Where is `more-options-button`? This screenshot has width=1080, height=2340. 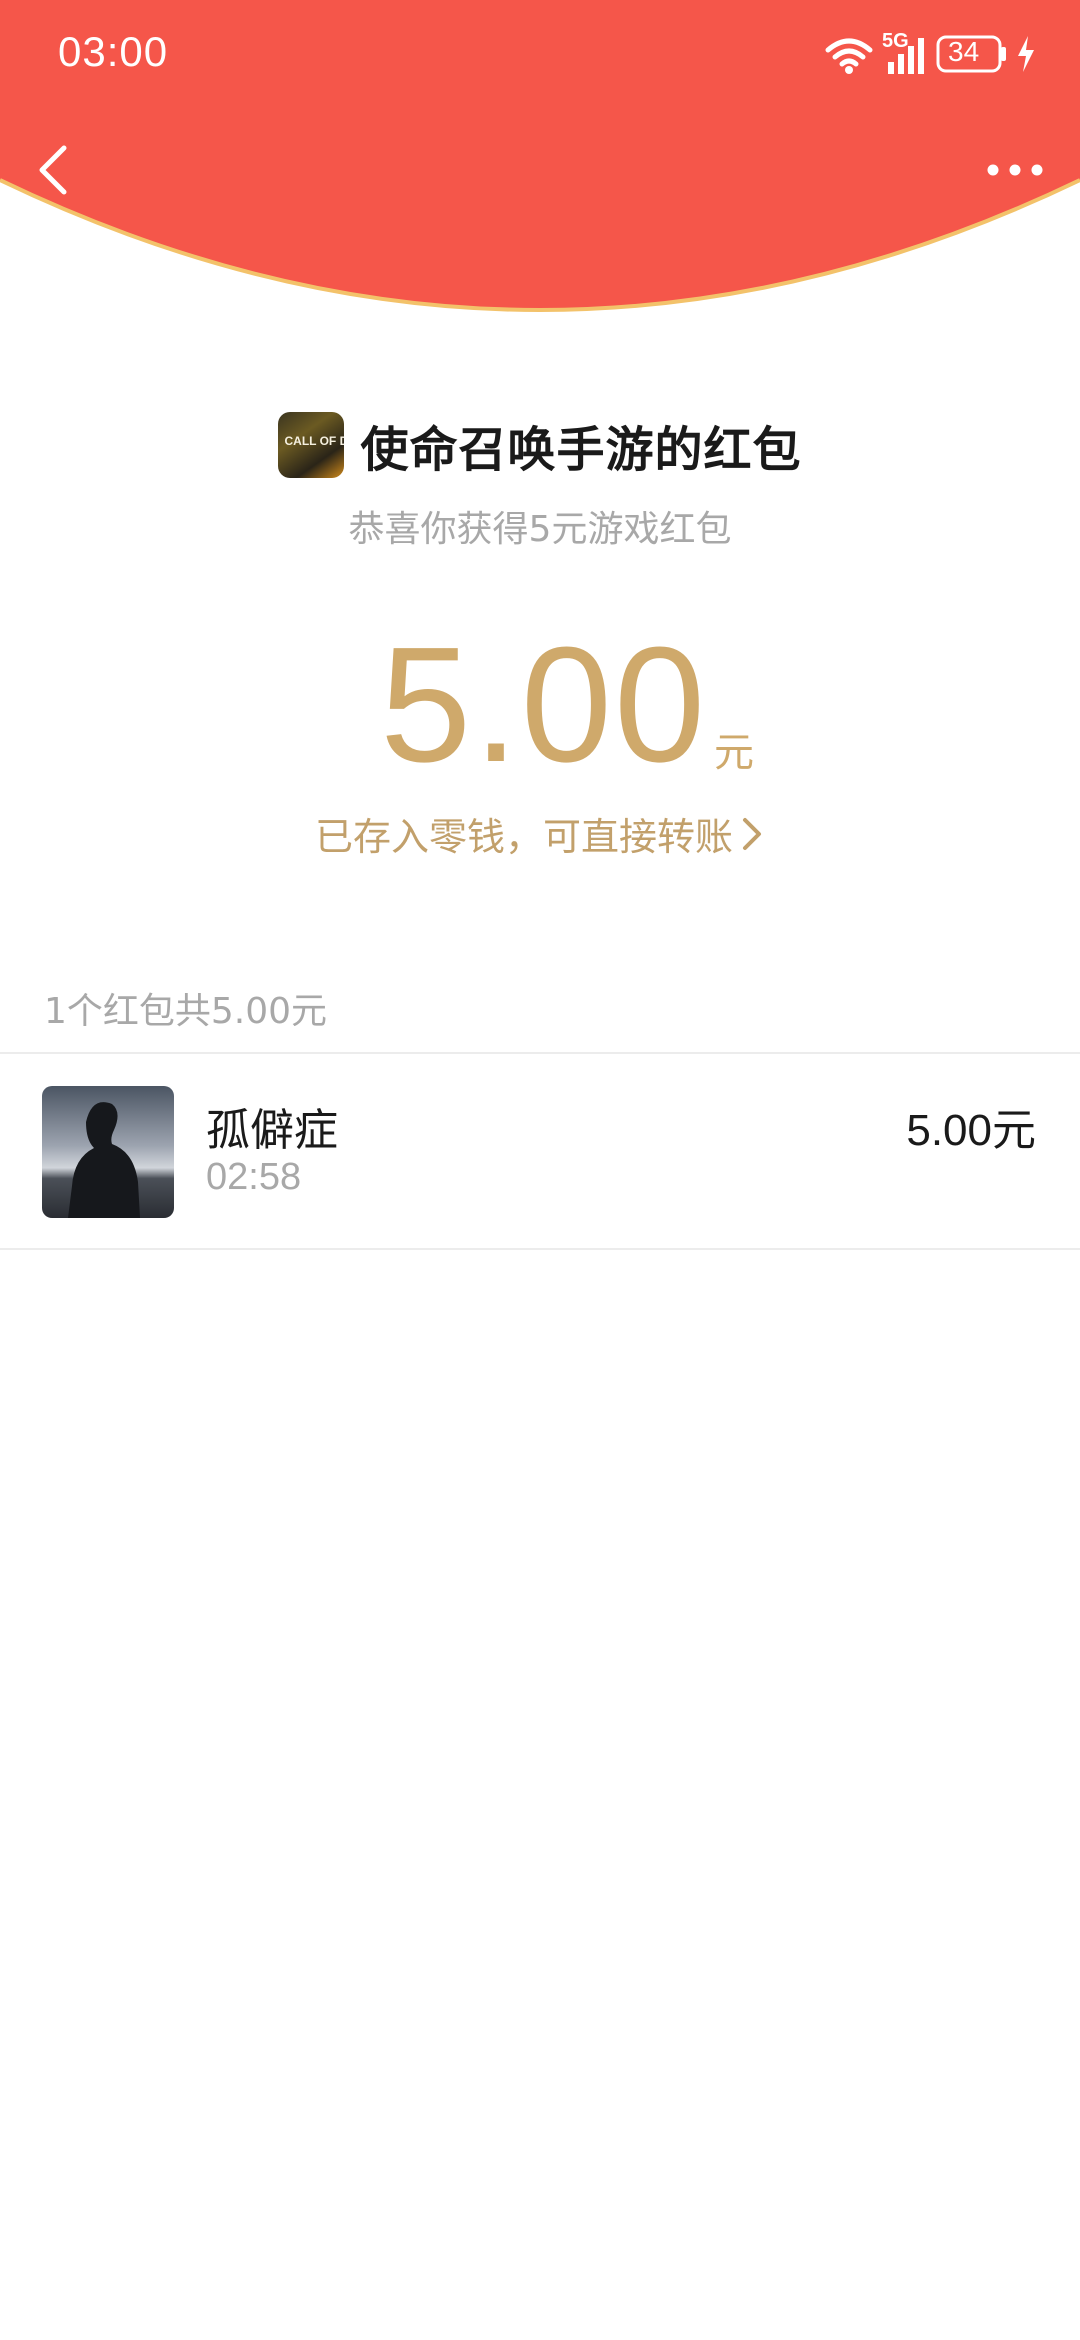
more-options-button is located at coordinates (1015, 170).